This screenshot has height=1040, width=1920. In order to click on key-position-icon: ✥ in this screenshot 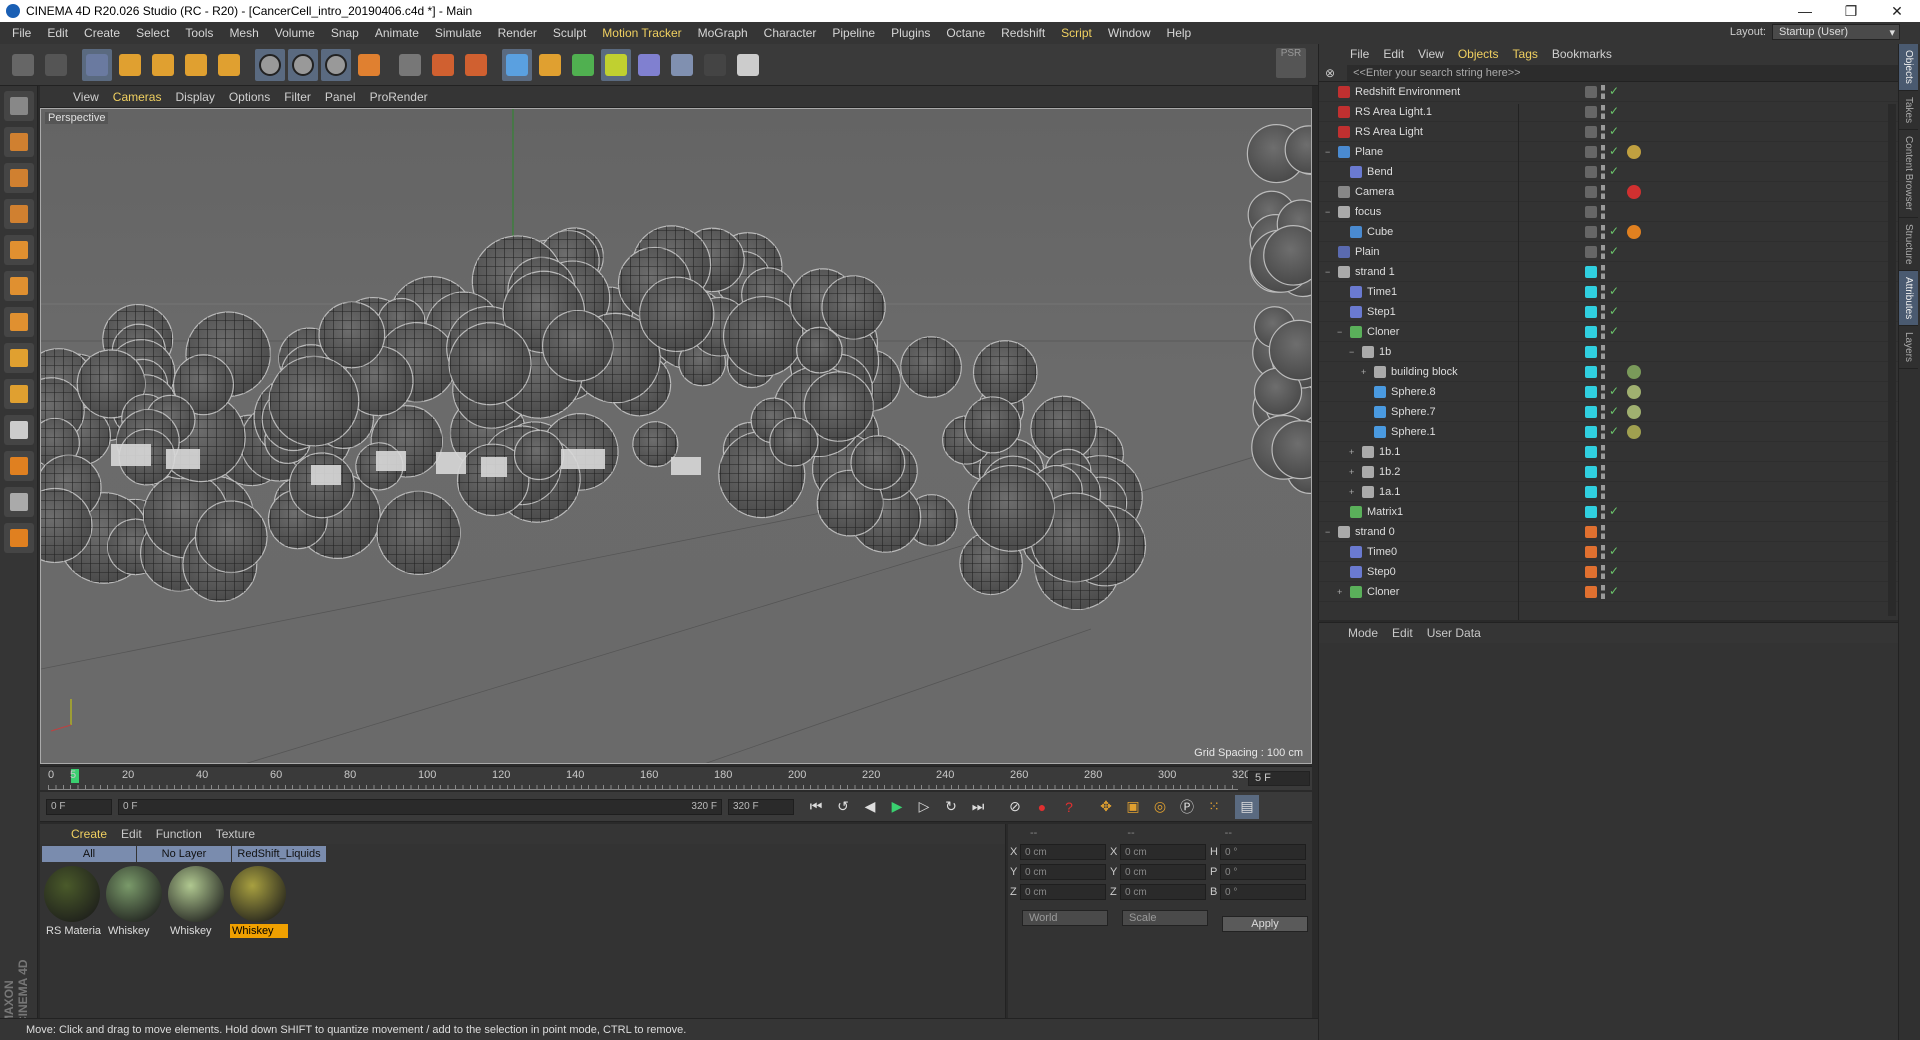, I will do `click(1106, 807)`.